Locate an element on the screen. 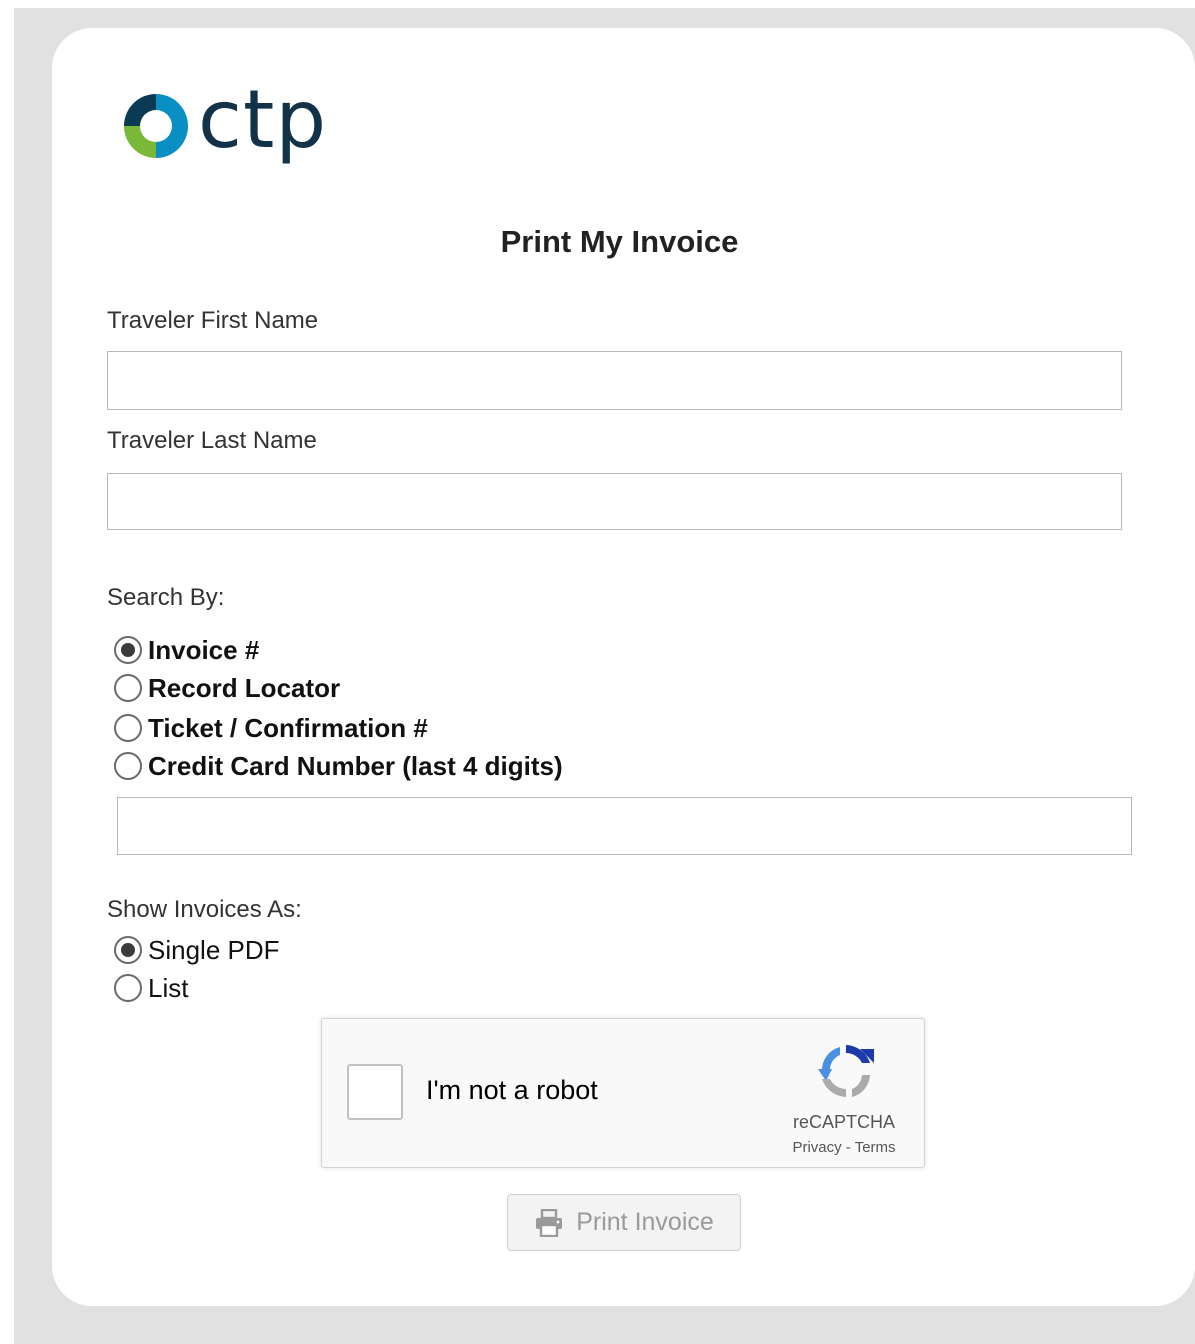 The height and width of the screenshot is (1344, 1195). recaptcha-icon is located at coordinates (846, 1071).